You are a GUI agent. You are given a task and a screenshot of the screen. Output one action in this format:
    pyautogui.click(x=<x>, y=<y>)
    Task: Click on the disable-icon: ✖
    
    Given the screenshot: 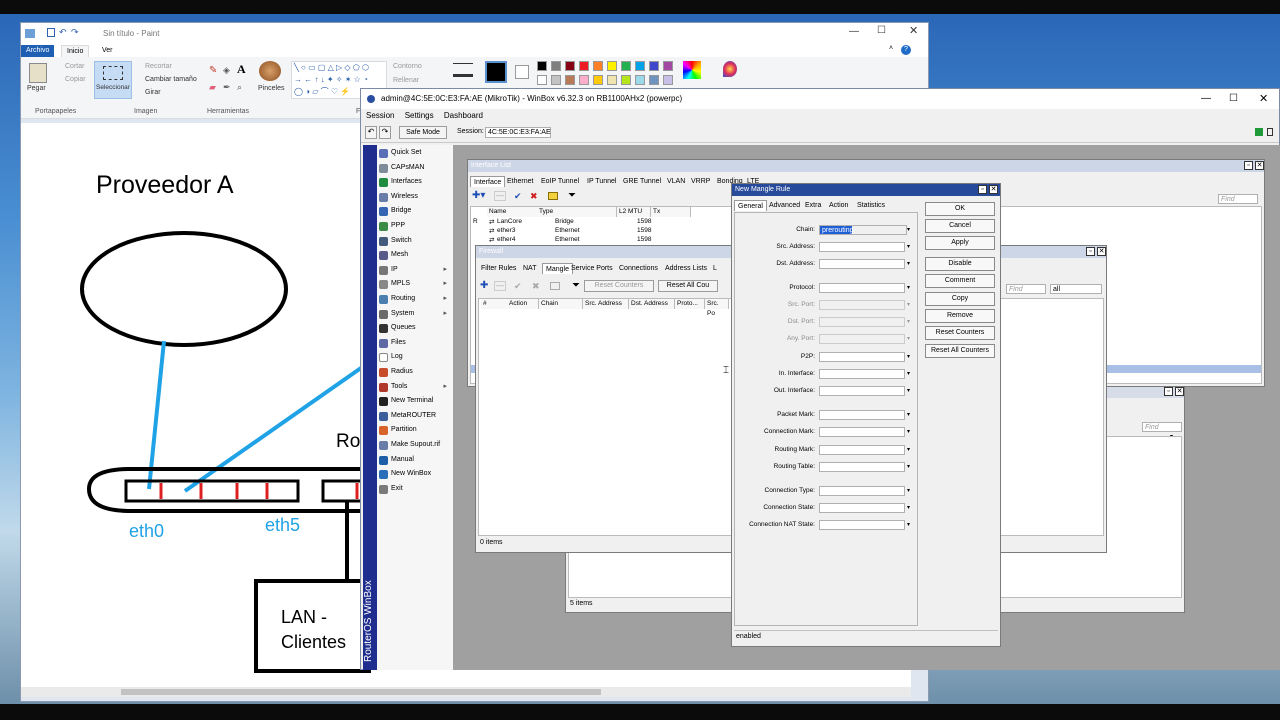 What is the action you would take?
    pyautogui.click(x=536, y=286)
    